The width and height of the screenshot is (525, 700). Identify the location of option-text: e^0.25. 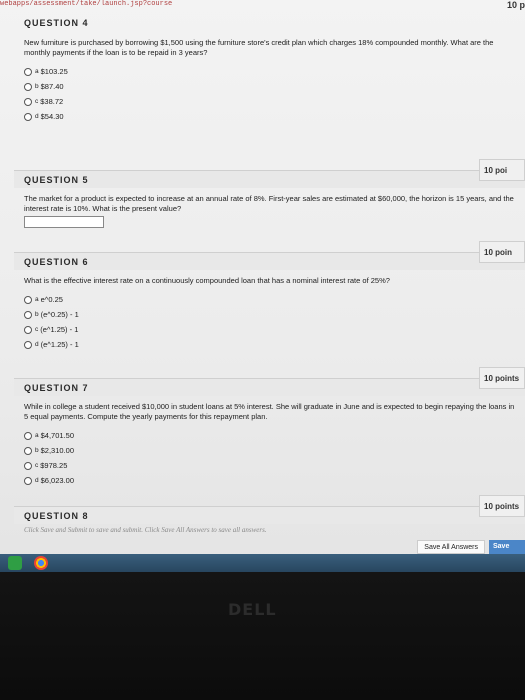
(51, 299).